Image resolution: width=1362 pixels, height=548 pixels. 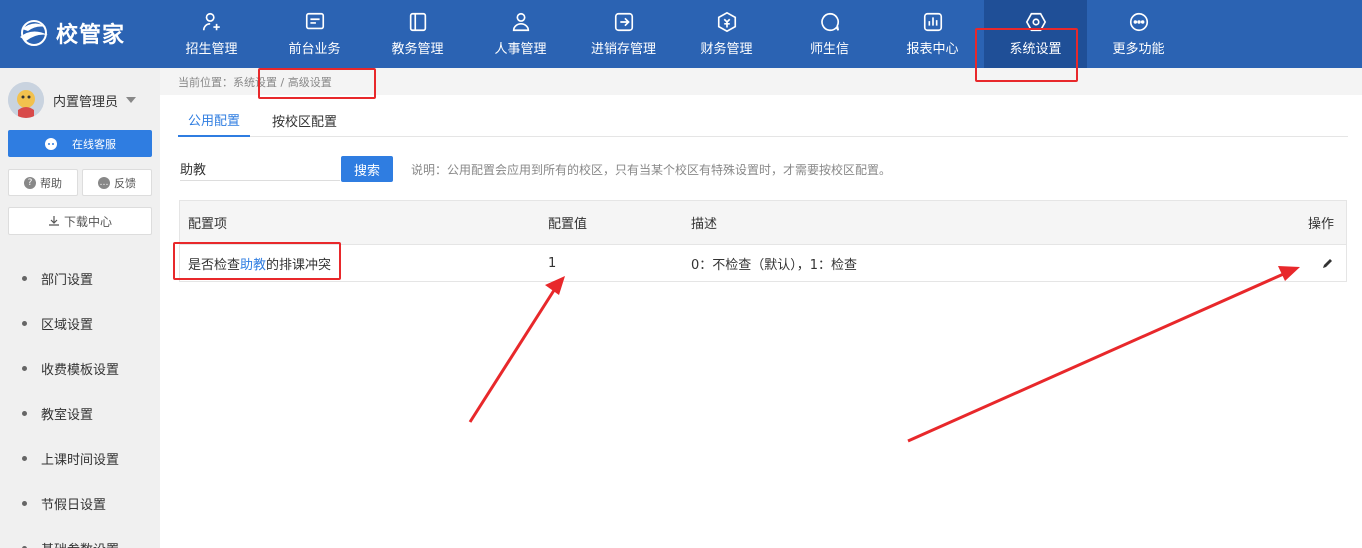 What do you see at coordinates (80, 182) in the screenshot?
I see `help-feedback-row: ? 帮助 … 反馈` at bounding box center [80, 182].